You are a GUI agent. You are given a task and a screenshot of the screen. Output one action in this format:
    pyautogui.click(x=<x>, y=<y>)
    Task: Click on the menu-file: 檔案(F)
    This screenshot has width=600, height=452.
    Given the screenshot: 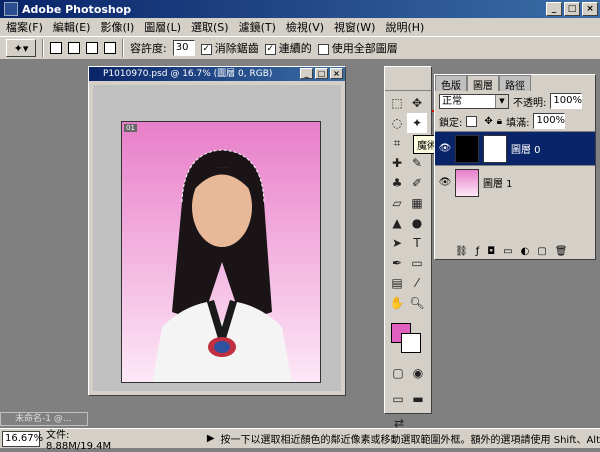 What is the action you would take?
    pyautogui.click(x=24, y=27)
    